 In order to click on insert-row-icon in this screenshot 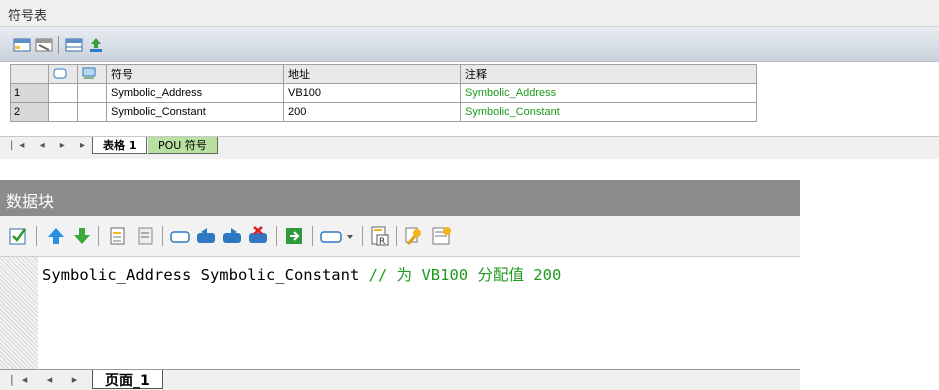, I will do `click(22, 45)`.